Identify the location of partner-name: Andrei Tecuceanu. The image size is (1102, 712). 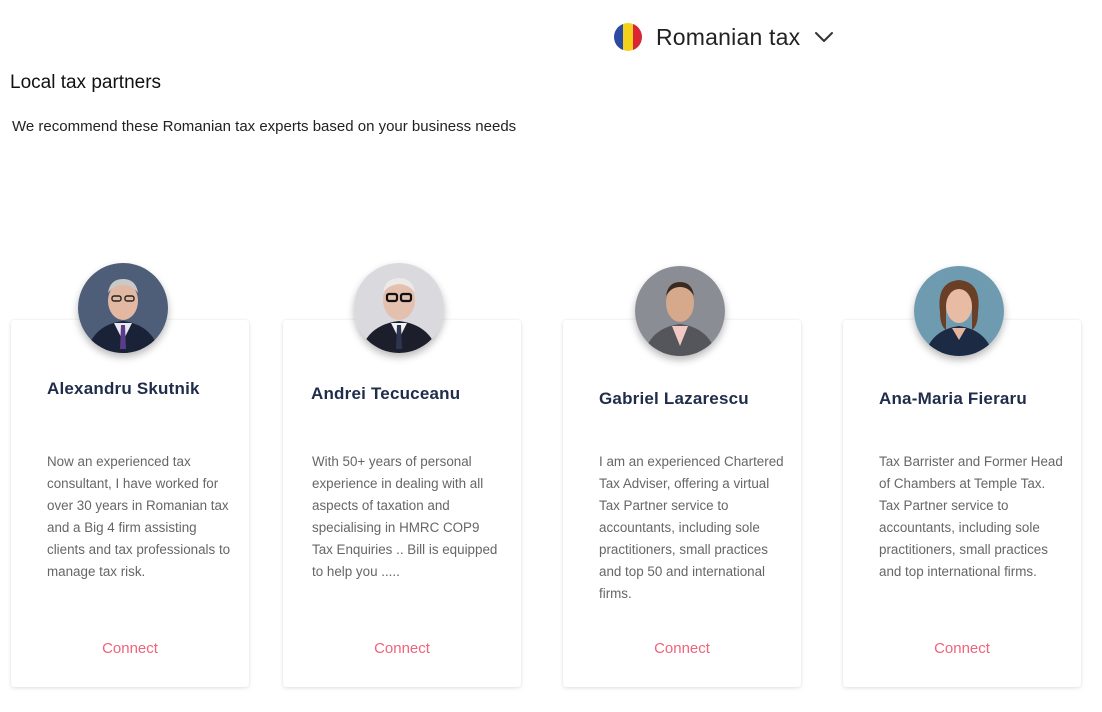
(386, 393).